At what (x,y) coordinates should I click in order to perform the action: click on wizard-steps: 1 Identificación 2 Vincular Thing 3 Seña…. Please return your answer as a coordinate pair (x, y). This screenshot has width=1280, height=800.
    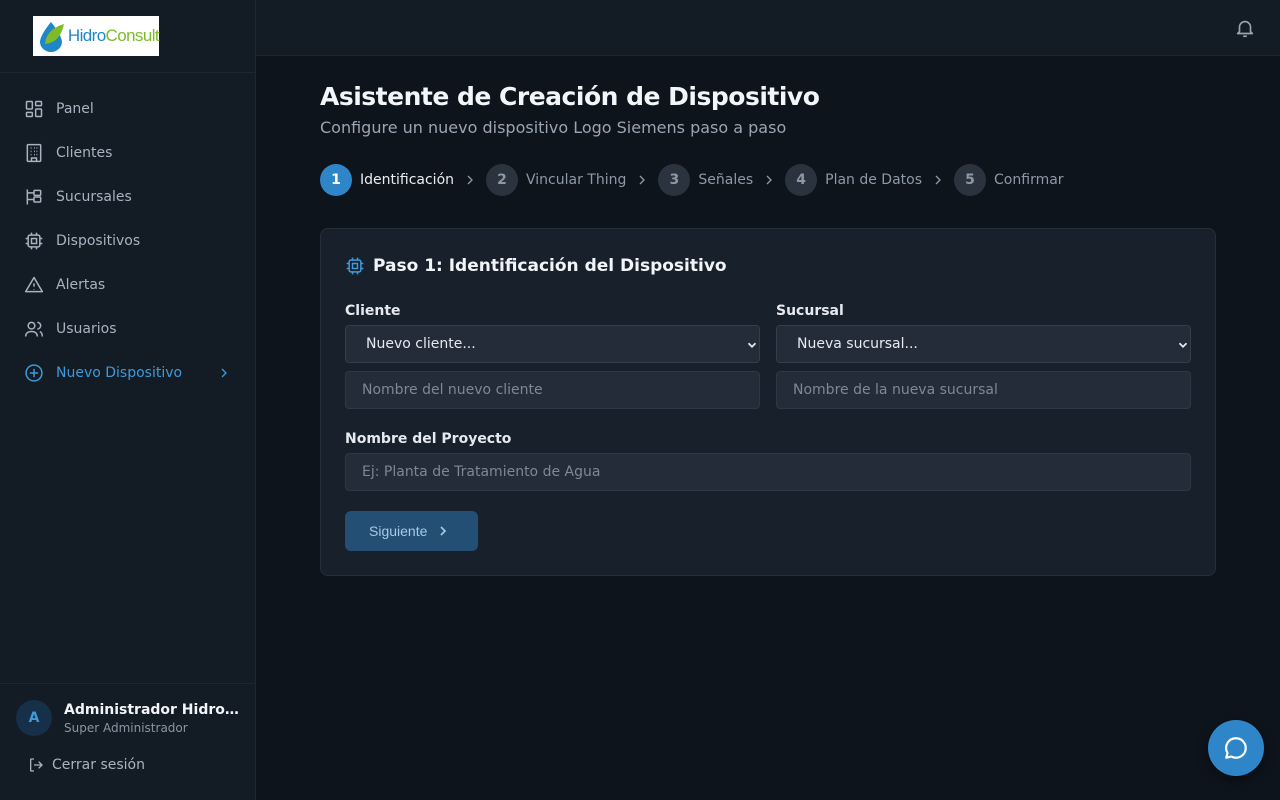
    Looking at the image, I should click on (692, 180).